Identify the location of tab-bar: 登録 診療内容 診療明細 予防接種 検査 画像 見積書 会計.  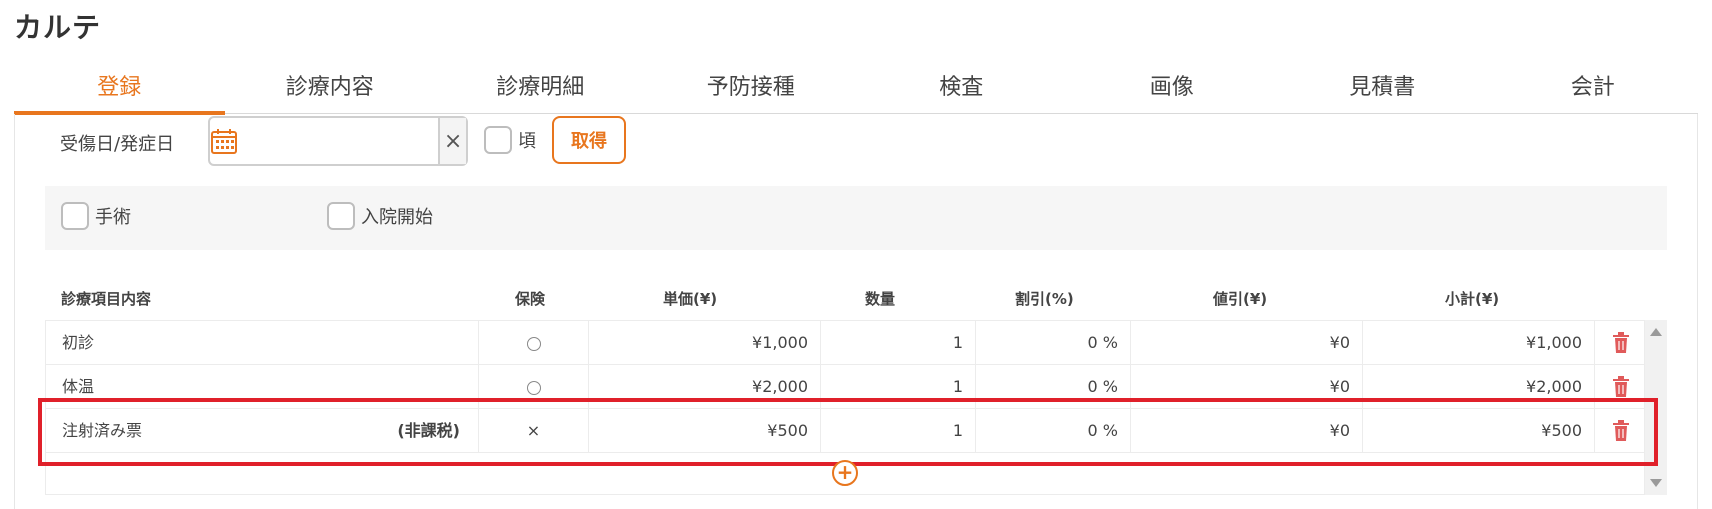
(856, 91).